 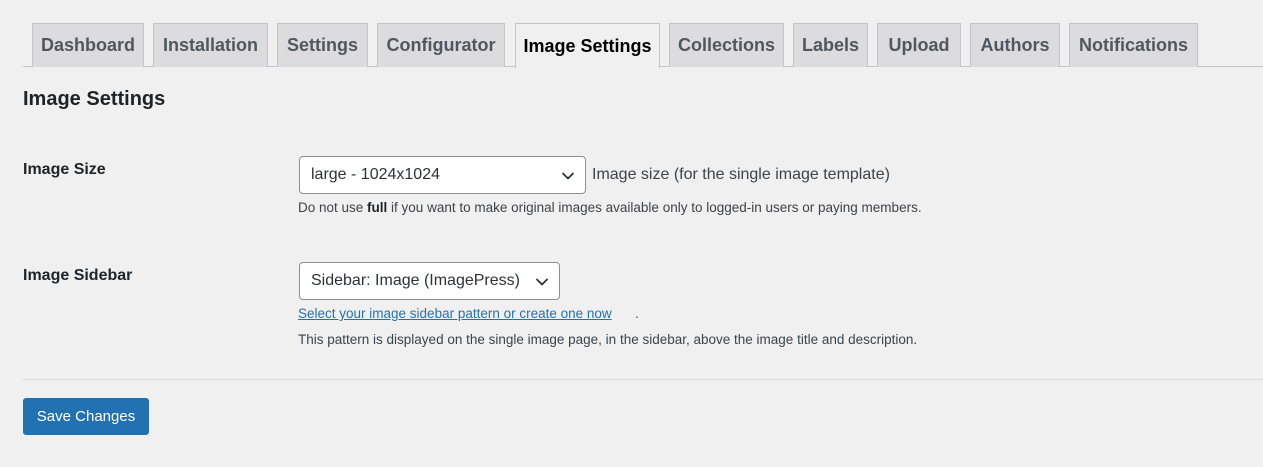 I want to click on note-bold-full: full, so click(x=377, y=207).